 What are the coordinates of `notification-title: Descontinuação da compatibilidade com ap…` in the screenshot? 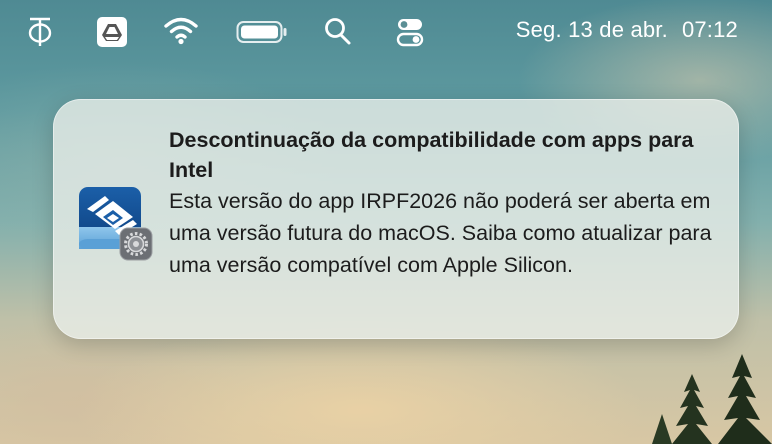 It's located at (431, 155).